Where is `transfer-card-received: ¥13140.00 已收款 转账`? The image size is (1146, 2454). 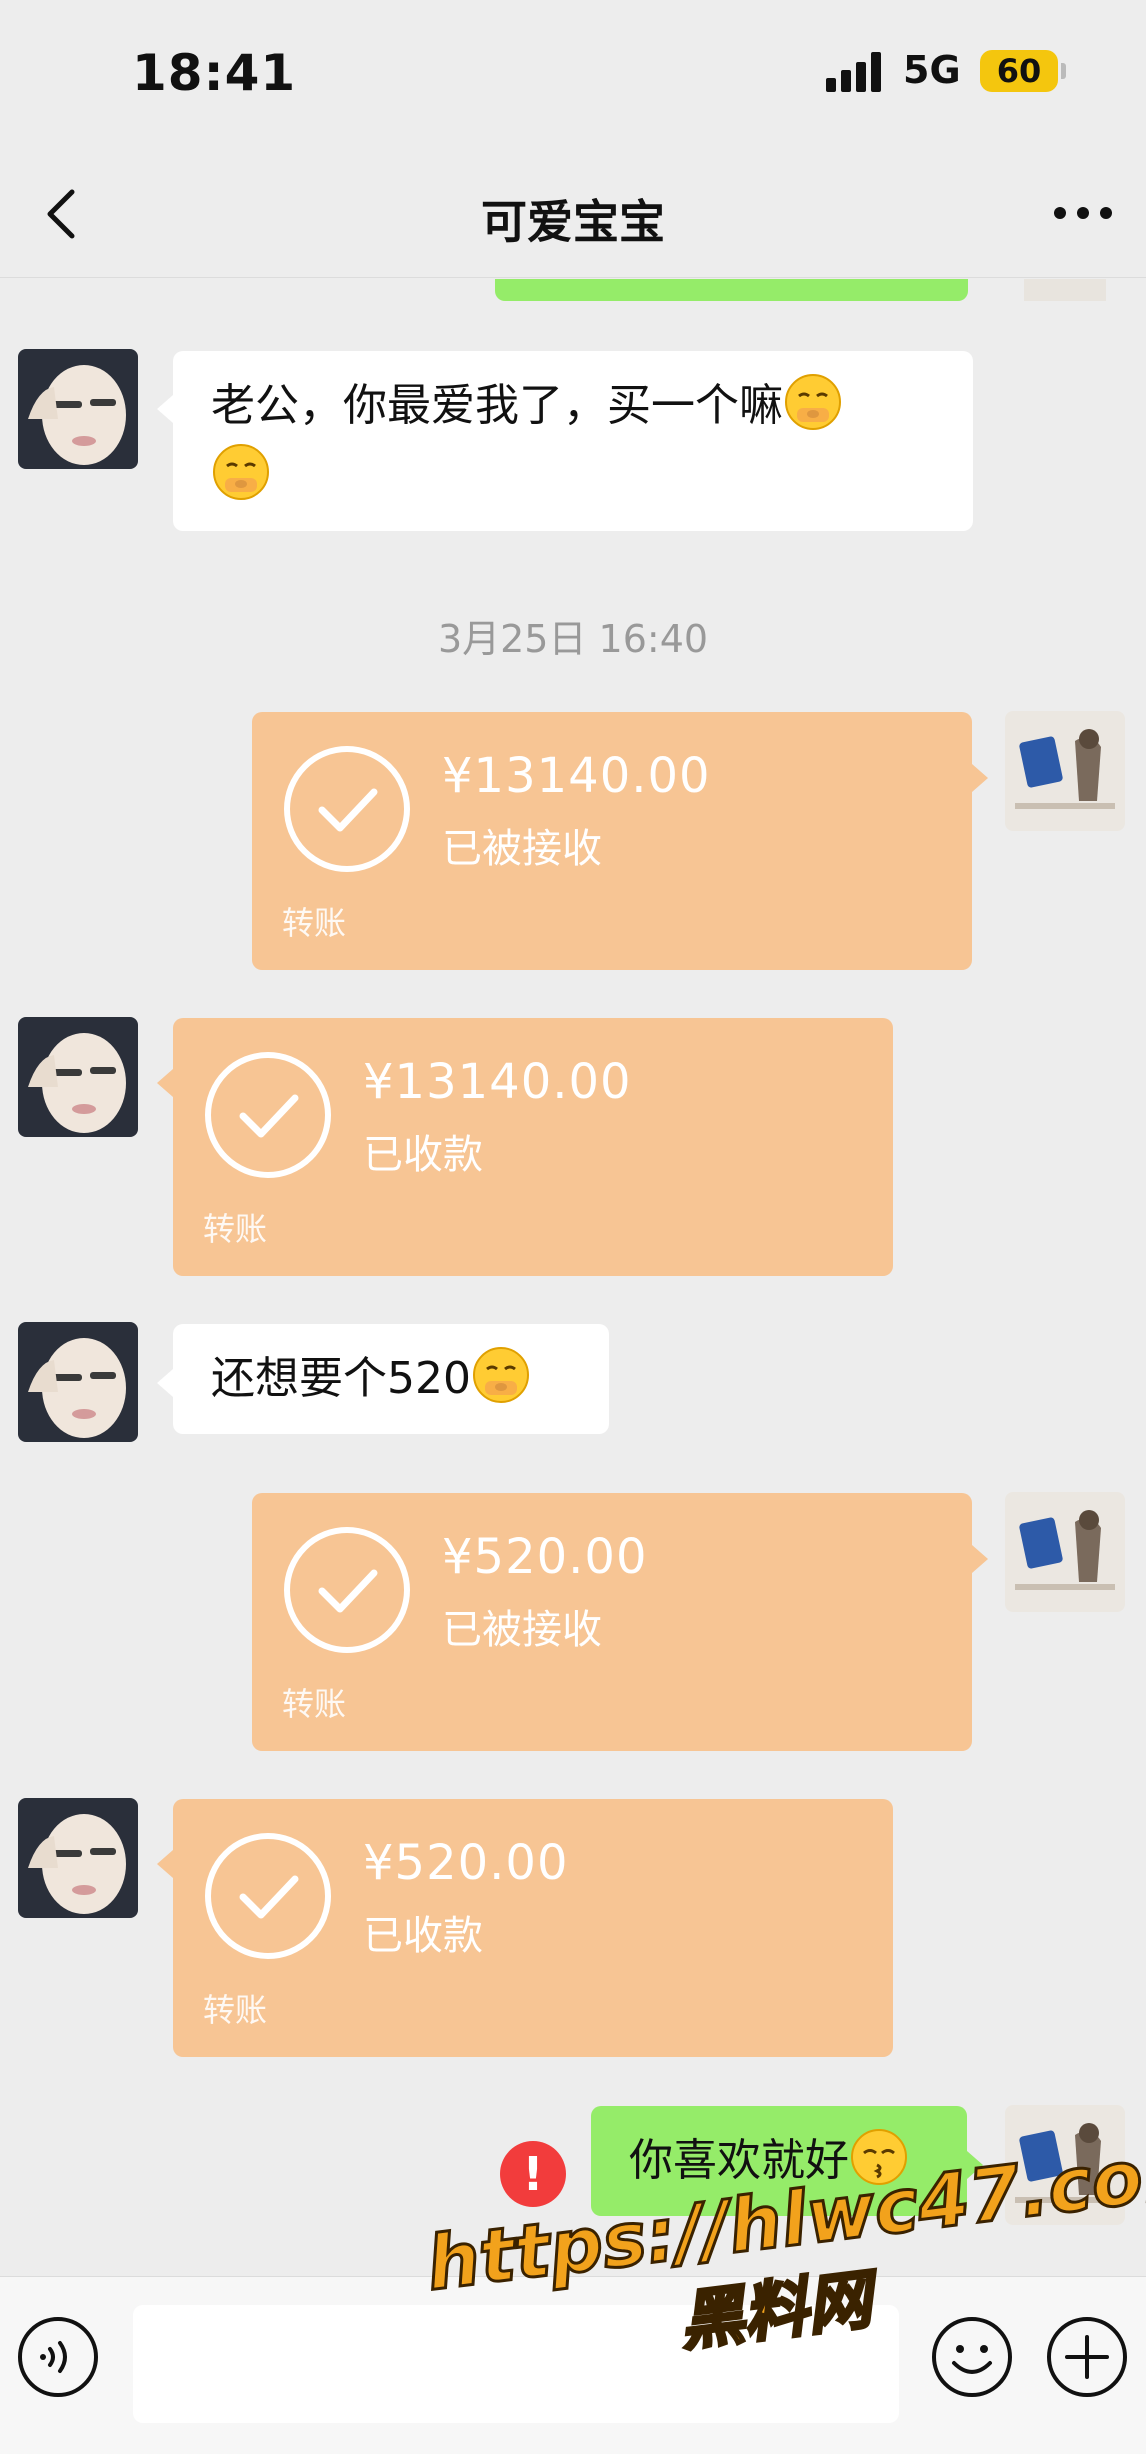 transfer-card-received: ¥13140.00 已收款 转账 is located at coordinates (533, 1147).